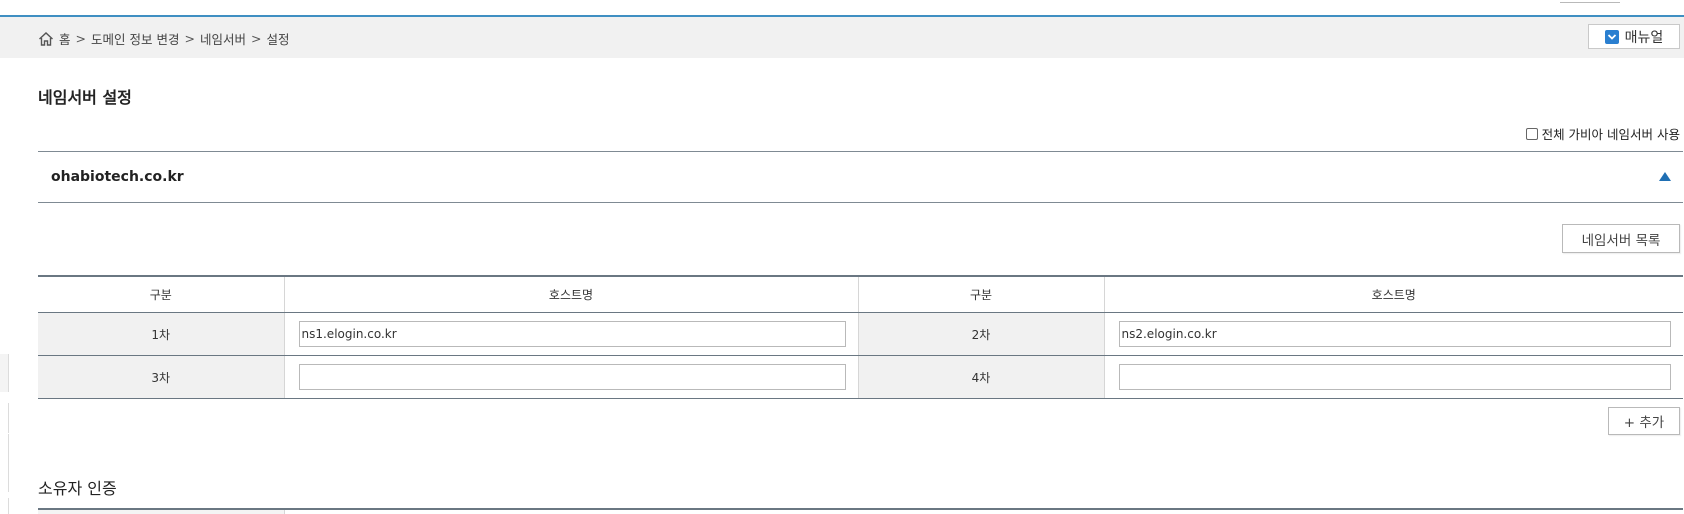 Image resolution: width=1684 pixels, height=514 pixels. I want to click on owner-table-fragment, so click(161, 512).